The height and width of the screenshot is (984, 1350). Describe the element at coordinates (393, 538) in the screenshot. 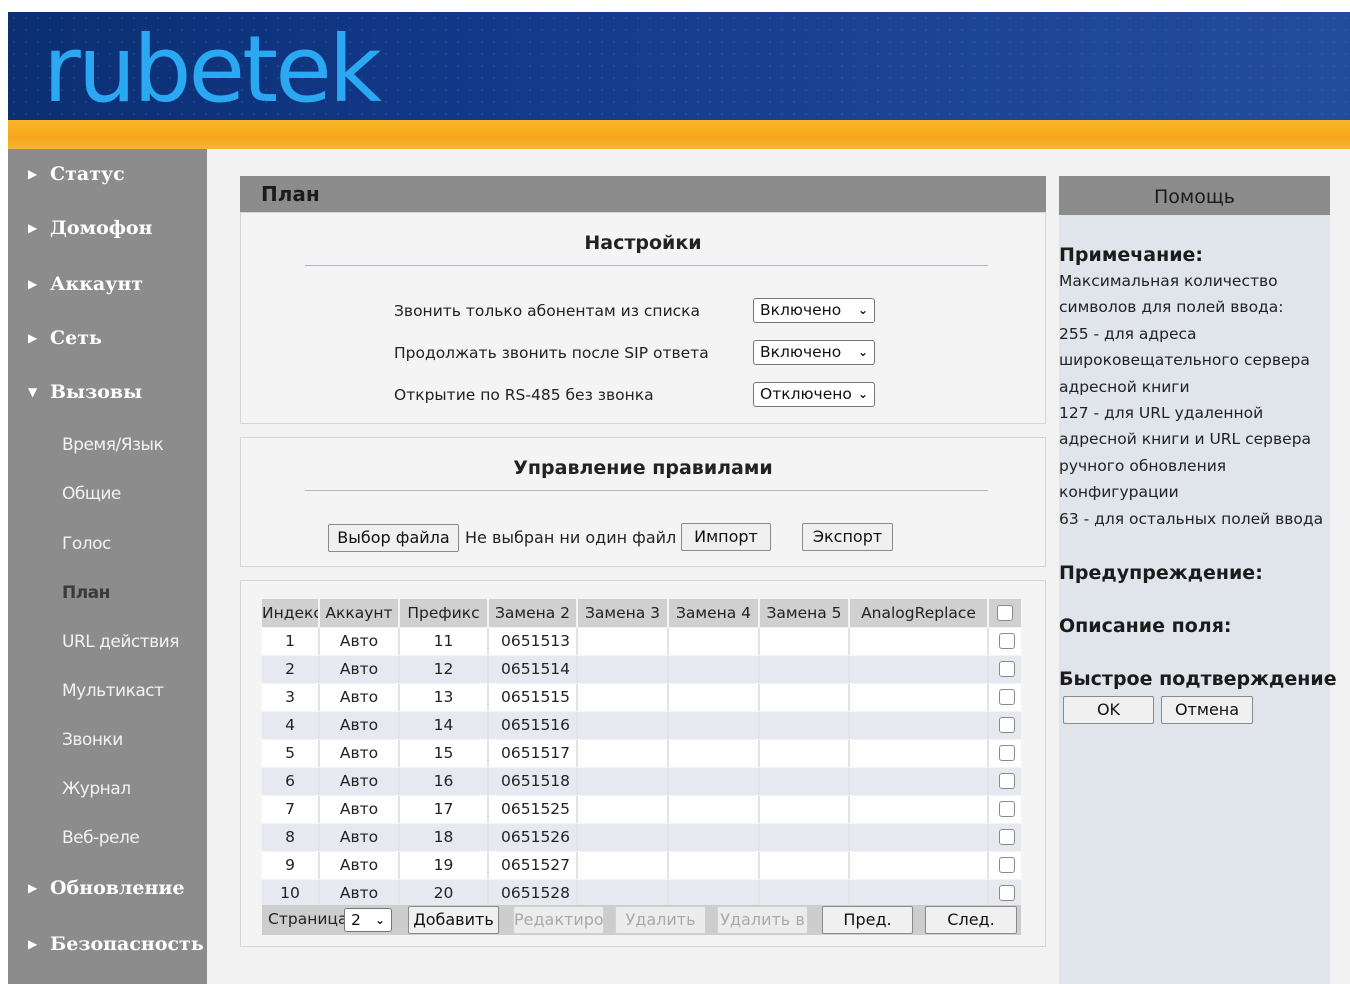

I see `choose-file-button: Выбор файла` at that location.